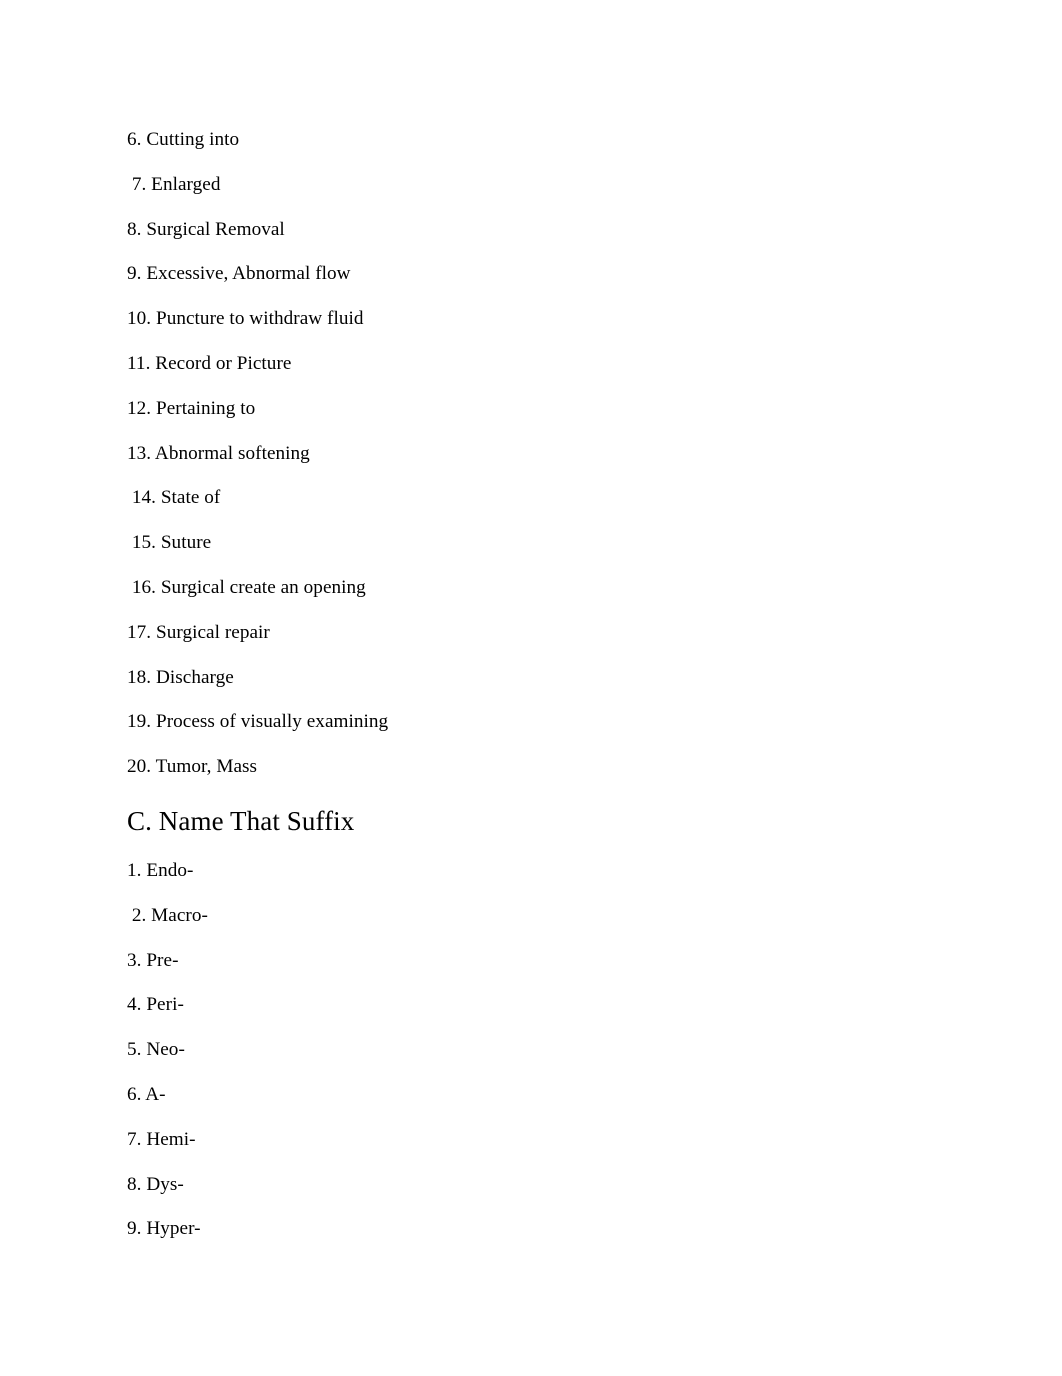 The image size is (1062, 1376). I want to click on numbered-list-item: 11. Record or Picture, so click(209, 363).